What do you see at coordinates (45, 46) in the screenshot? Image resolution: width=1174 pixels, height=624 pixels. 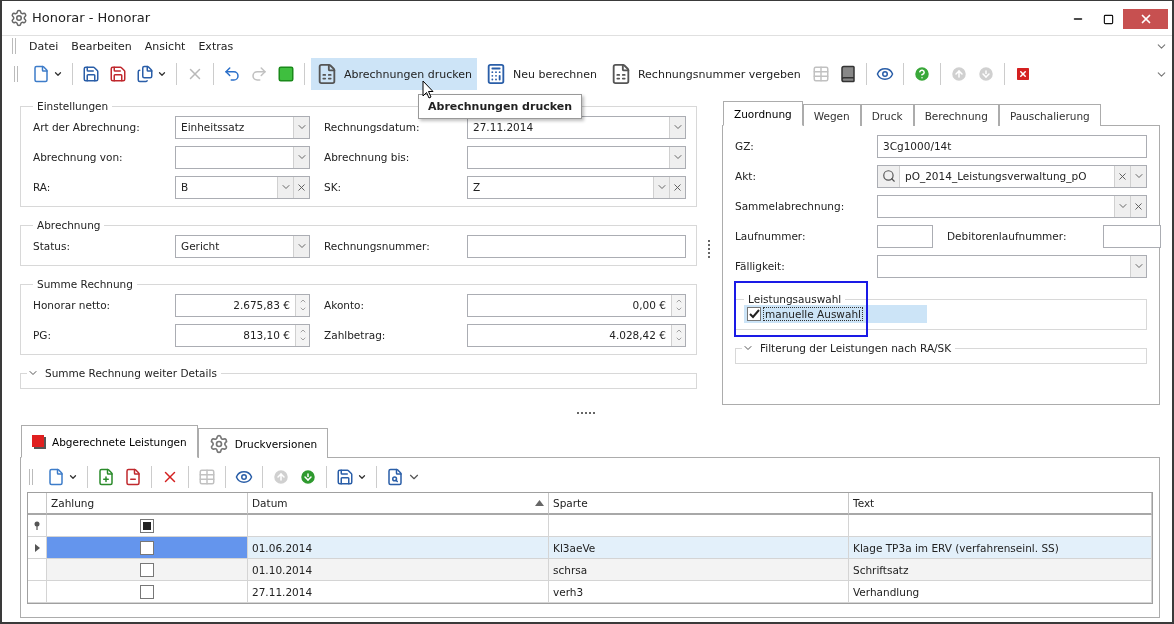 I see `menu-item: Datei` at bounding box center [45, 46].